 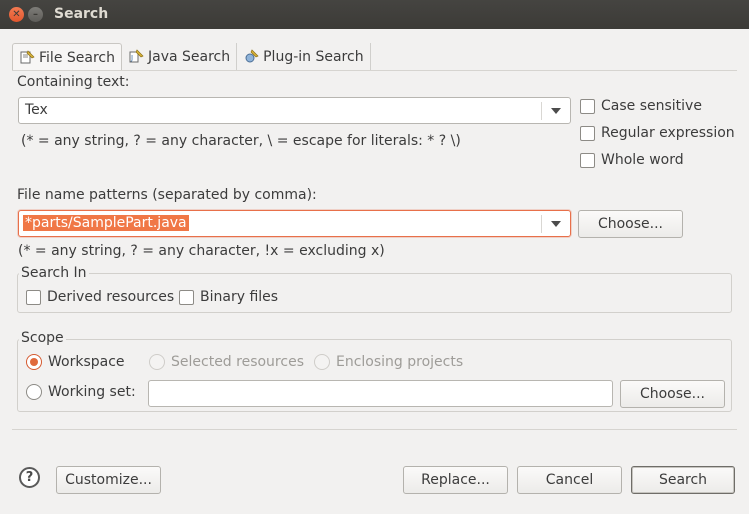 I want to click on search-tabs: File Search J Java Search Plug-in Search, so click(x=191, y=57).